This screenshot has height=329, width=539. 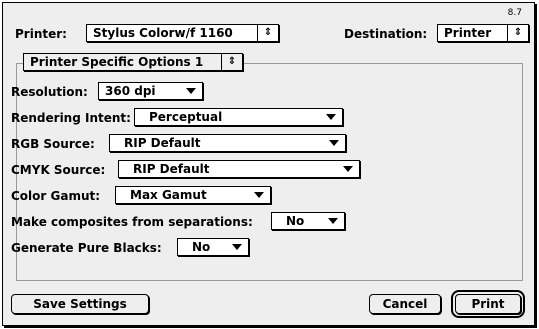 I want to click on panel-selector-value: Printer Specific Options 1, so click(x=117, y=62).